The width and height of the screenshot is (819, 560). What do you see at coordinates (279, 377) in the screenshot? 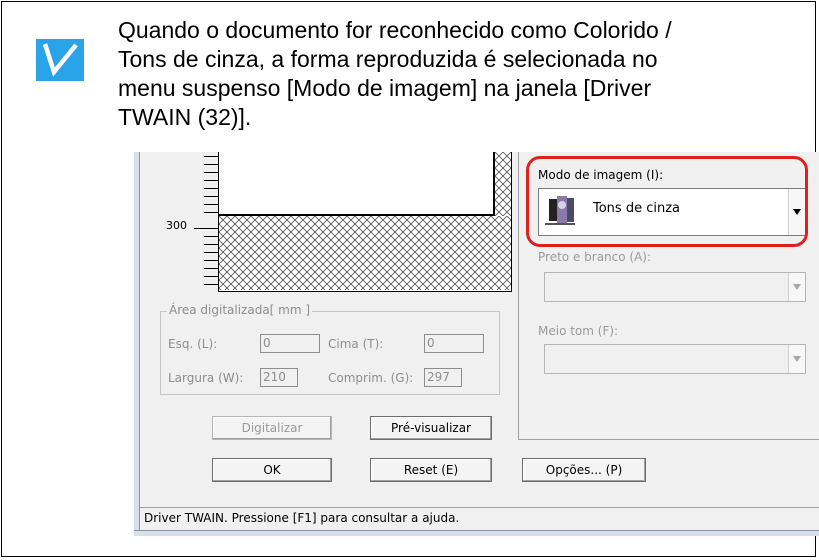
I see `width-field: 210` at bounding box center [279, 377].